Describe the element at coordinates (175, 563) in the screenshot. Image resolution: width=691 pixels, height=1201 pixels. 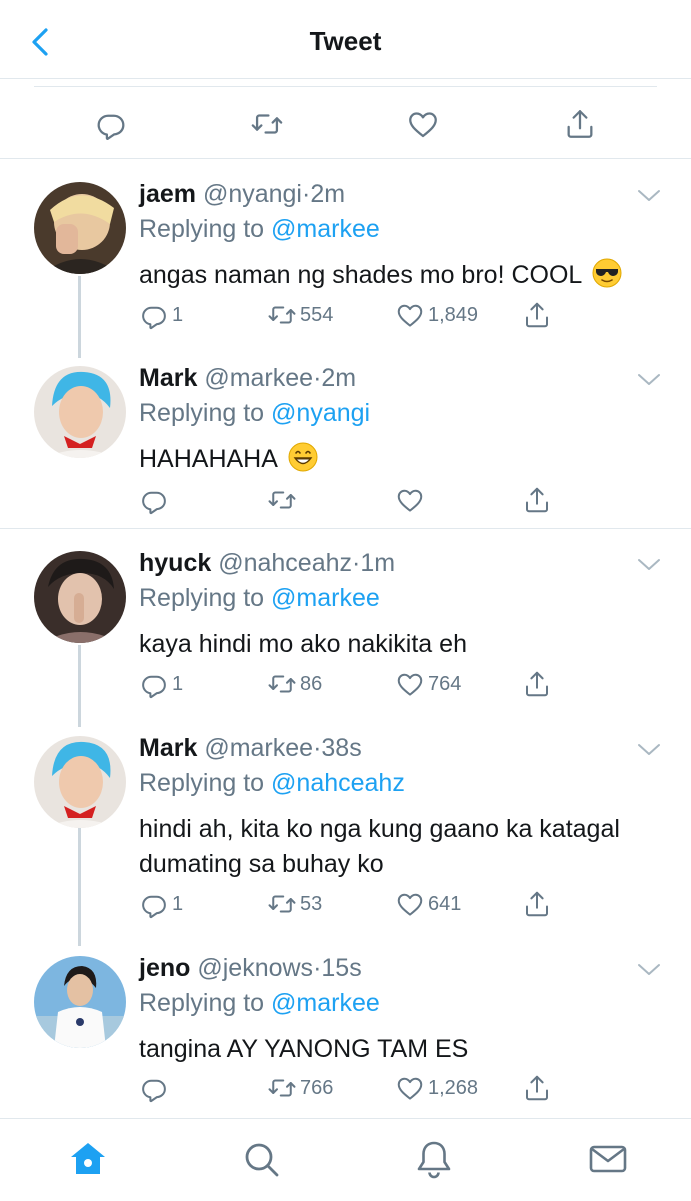
I see `display-name: hyuck` at that location.